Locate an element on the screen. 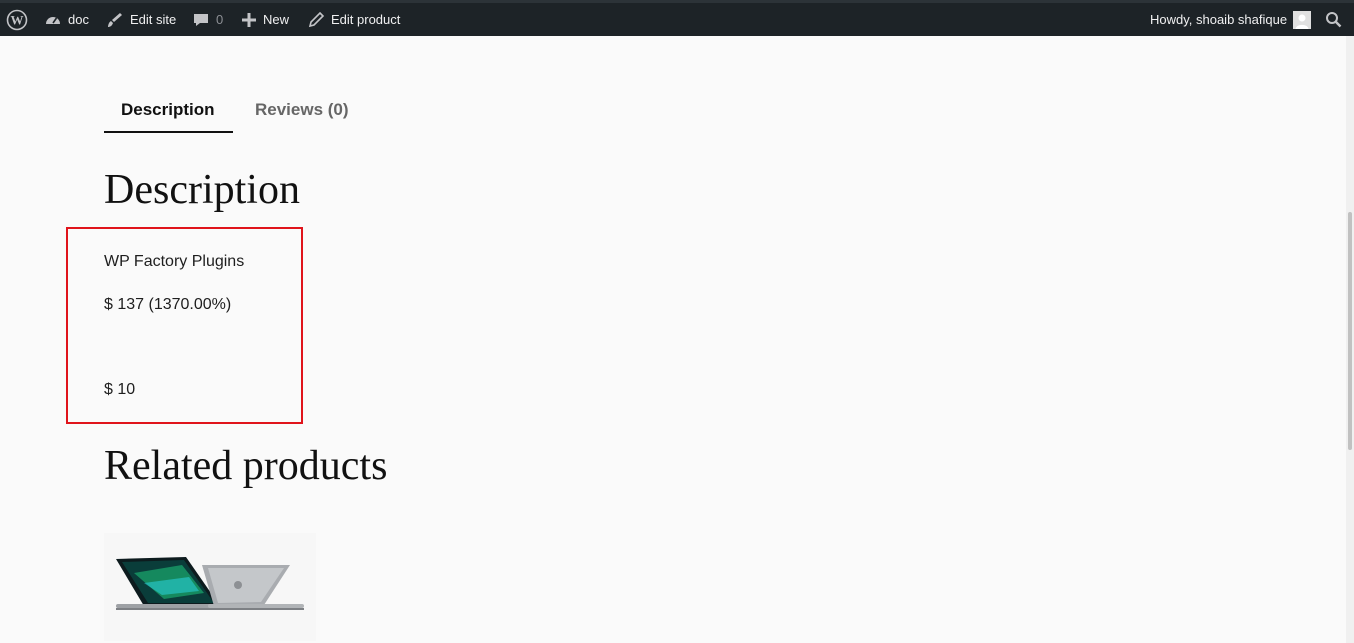  related-products-heading: Related products is located at coordinates (246, 466).